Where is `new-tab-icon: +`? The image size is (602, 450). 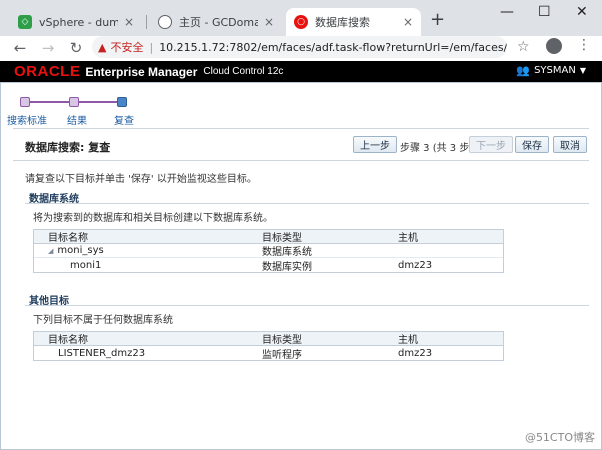 new-tab-icon: + is located at coordinates (437, 20).